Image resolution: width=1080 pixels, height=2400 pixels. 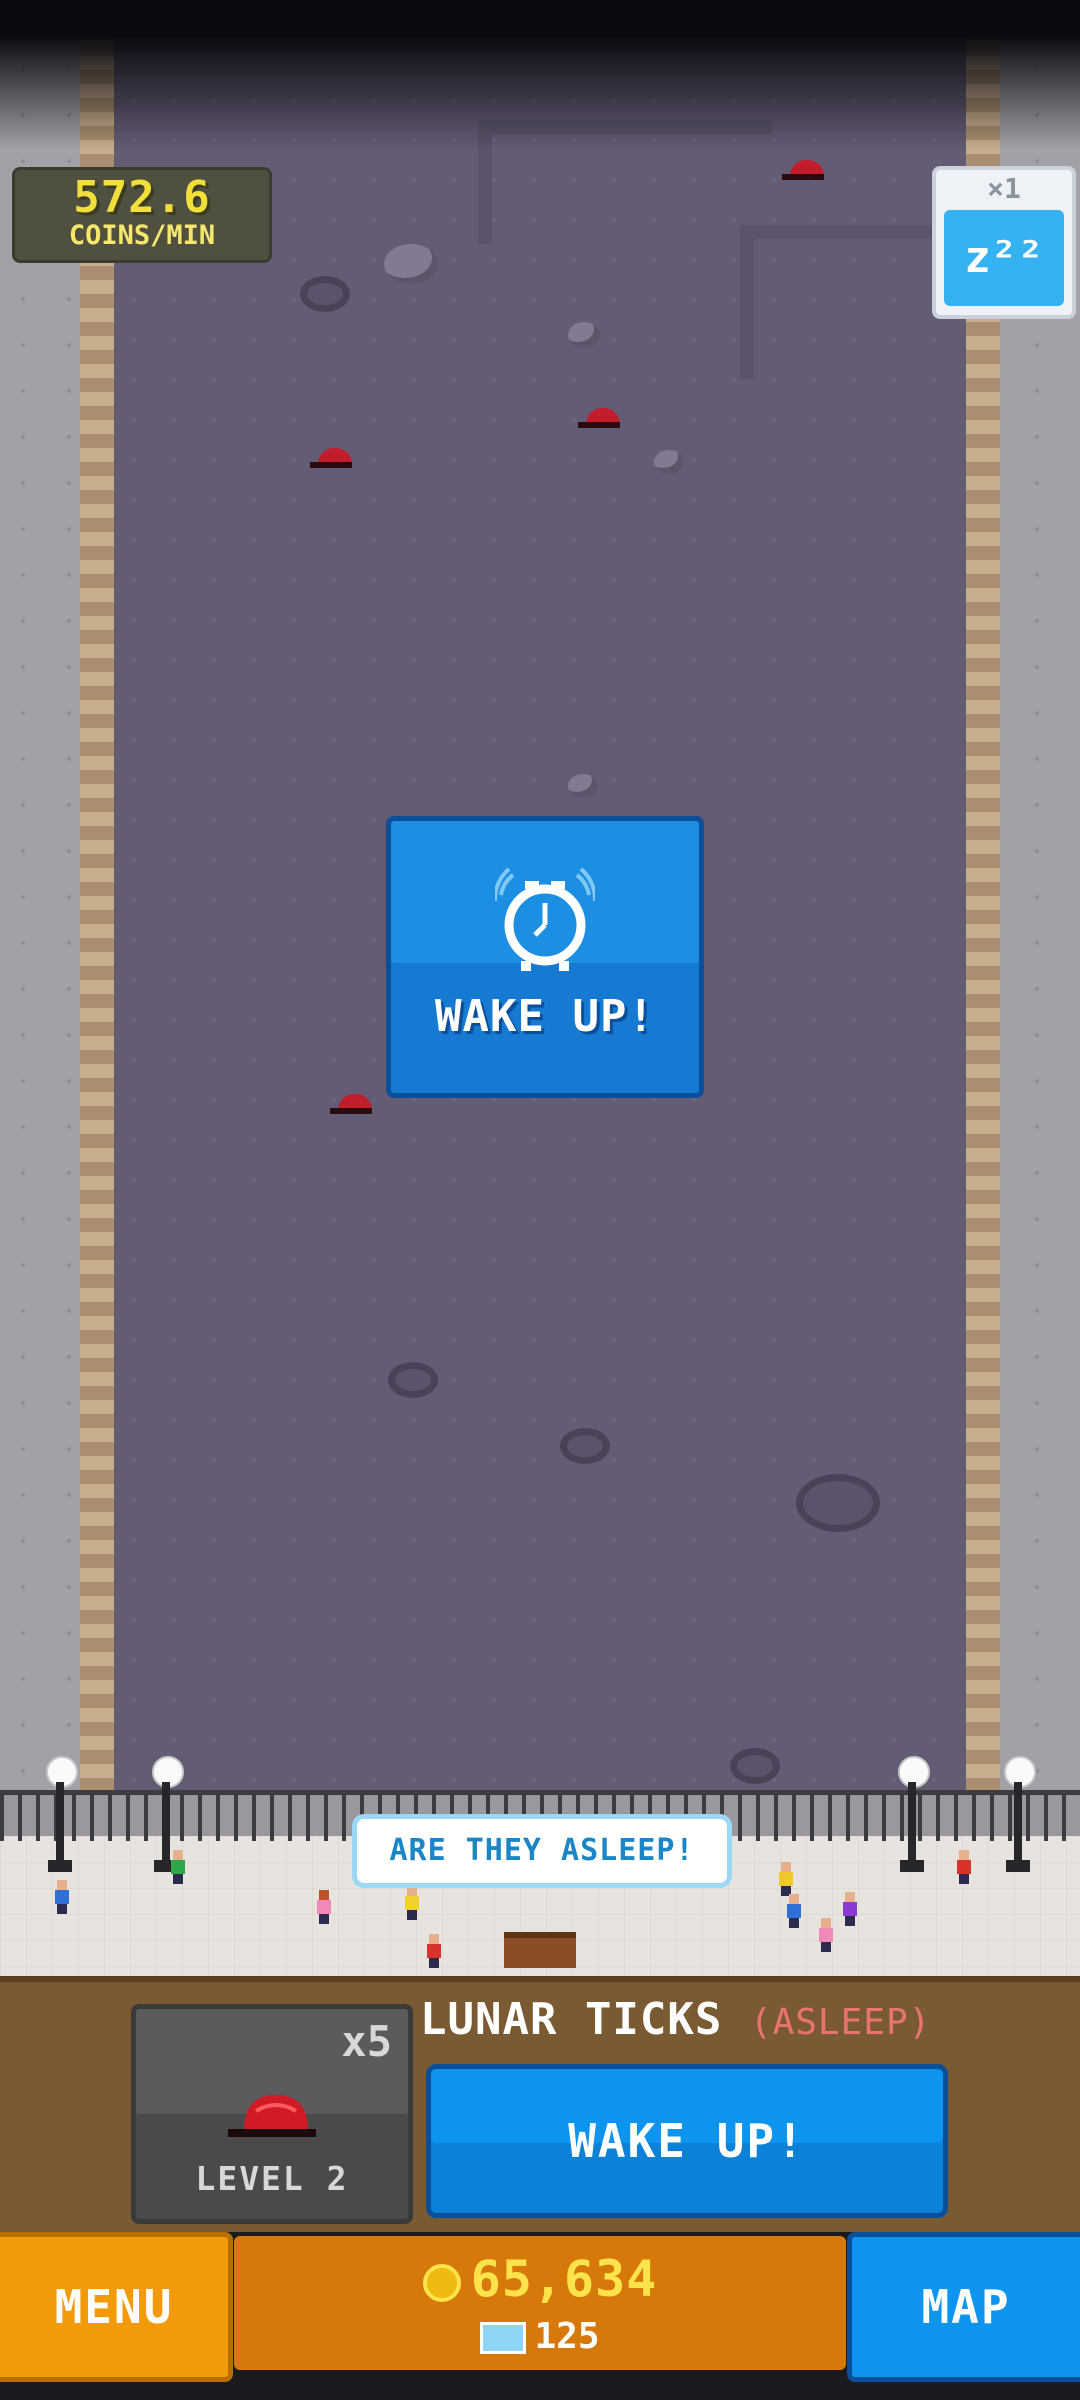 I want to click on ground-crack, so click(x=847, y=302).